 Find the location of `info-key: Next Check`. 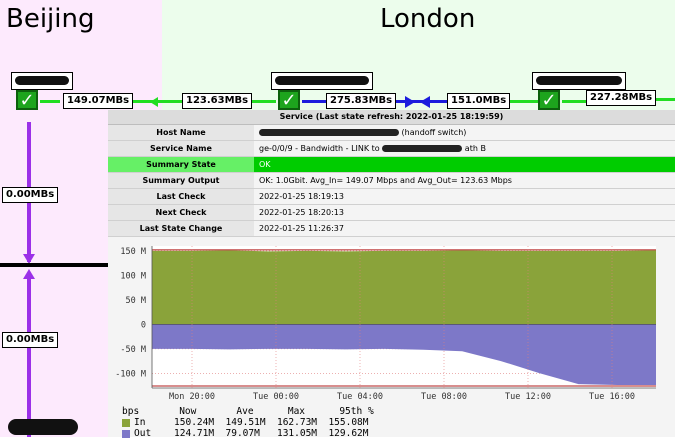

info-key: Next Check is located at coordinates (181, 212).